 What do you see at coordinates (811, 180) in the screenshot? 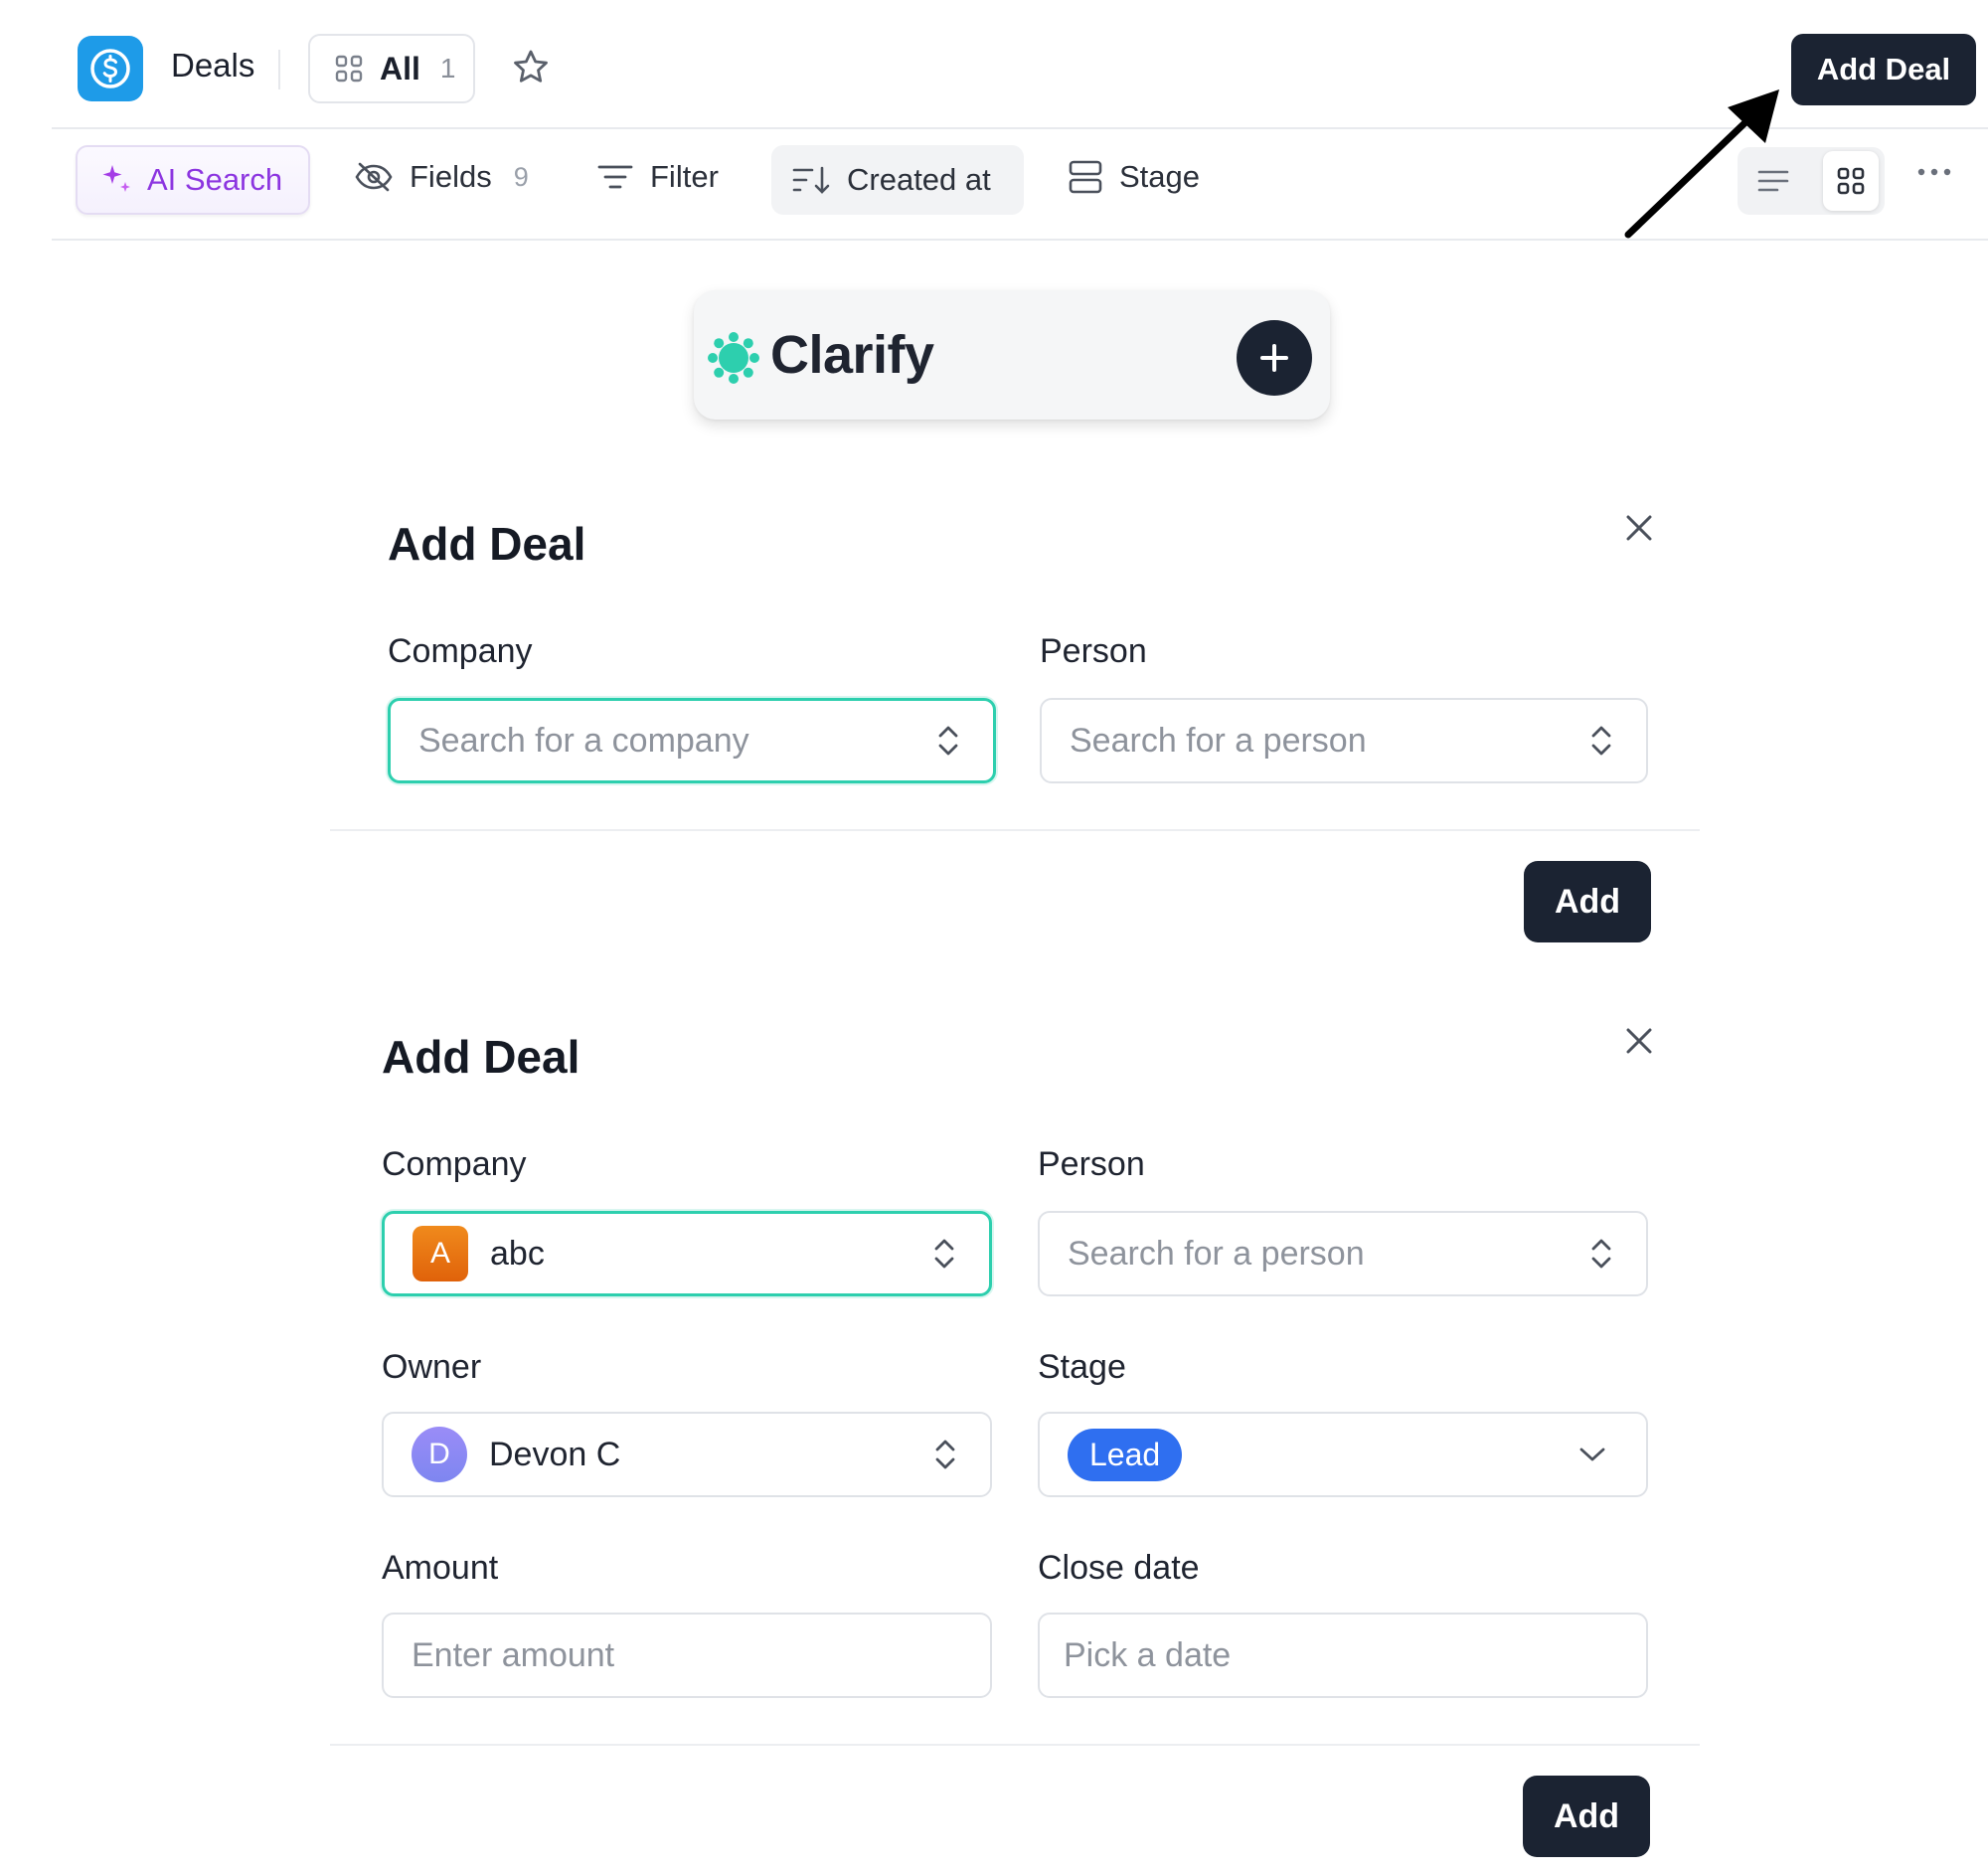
I see `sort-icon` at bounding box center [811, 180].